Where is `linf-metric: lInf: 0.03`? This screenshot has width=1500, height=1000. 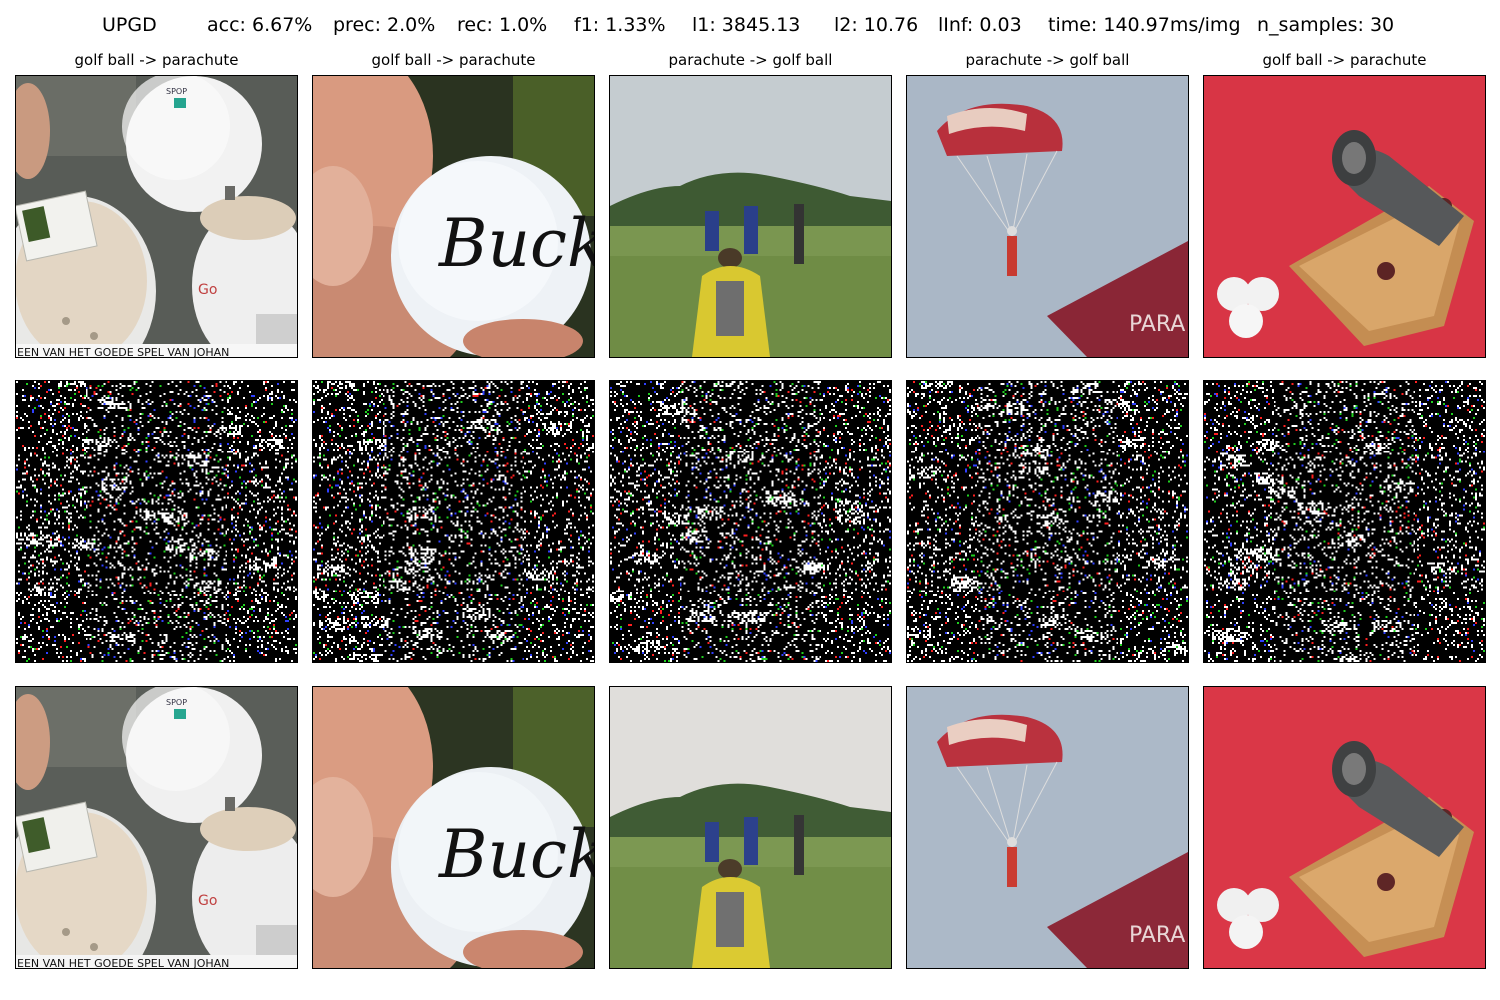 linf-metric: lInf: 0.03 is located at coordinates (980, 25).